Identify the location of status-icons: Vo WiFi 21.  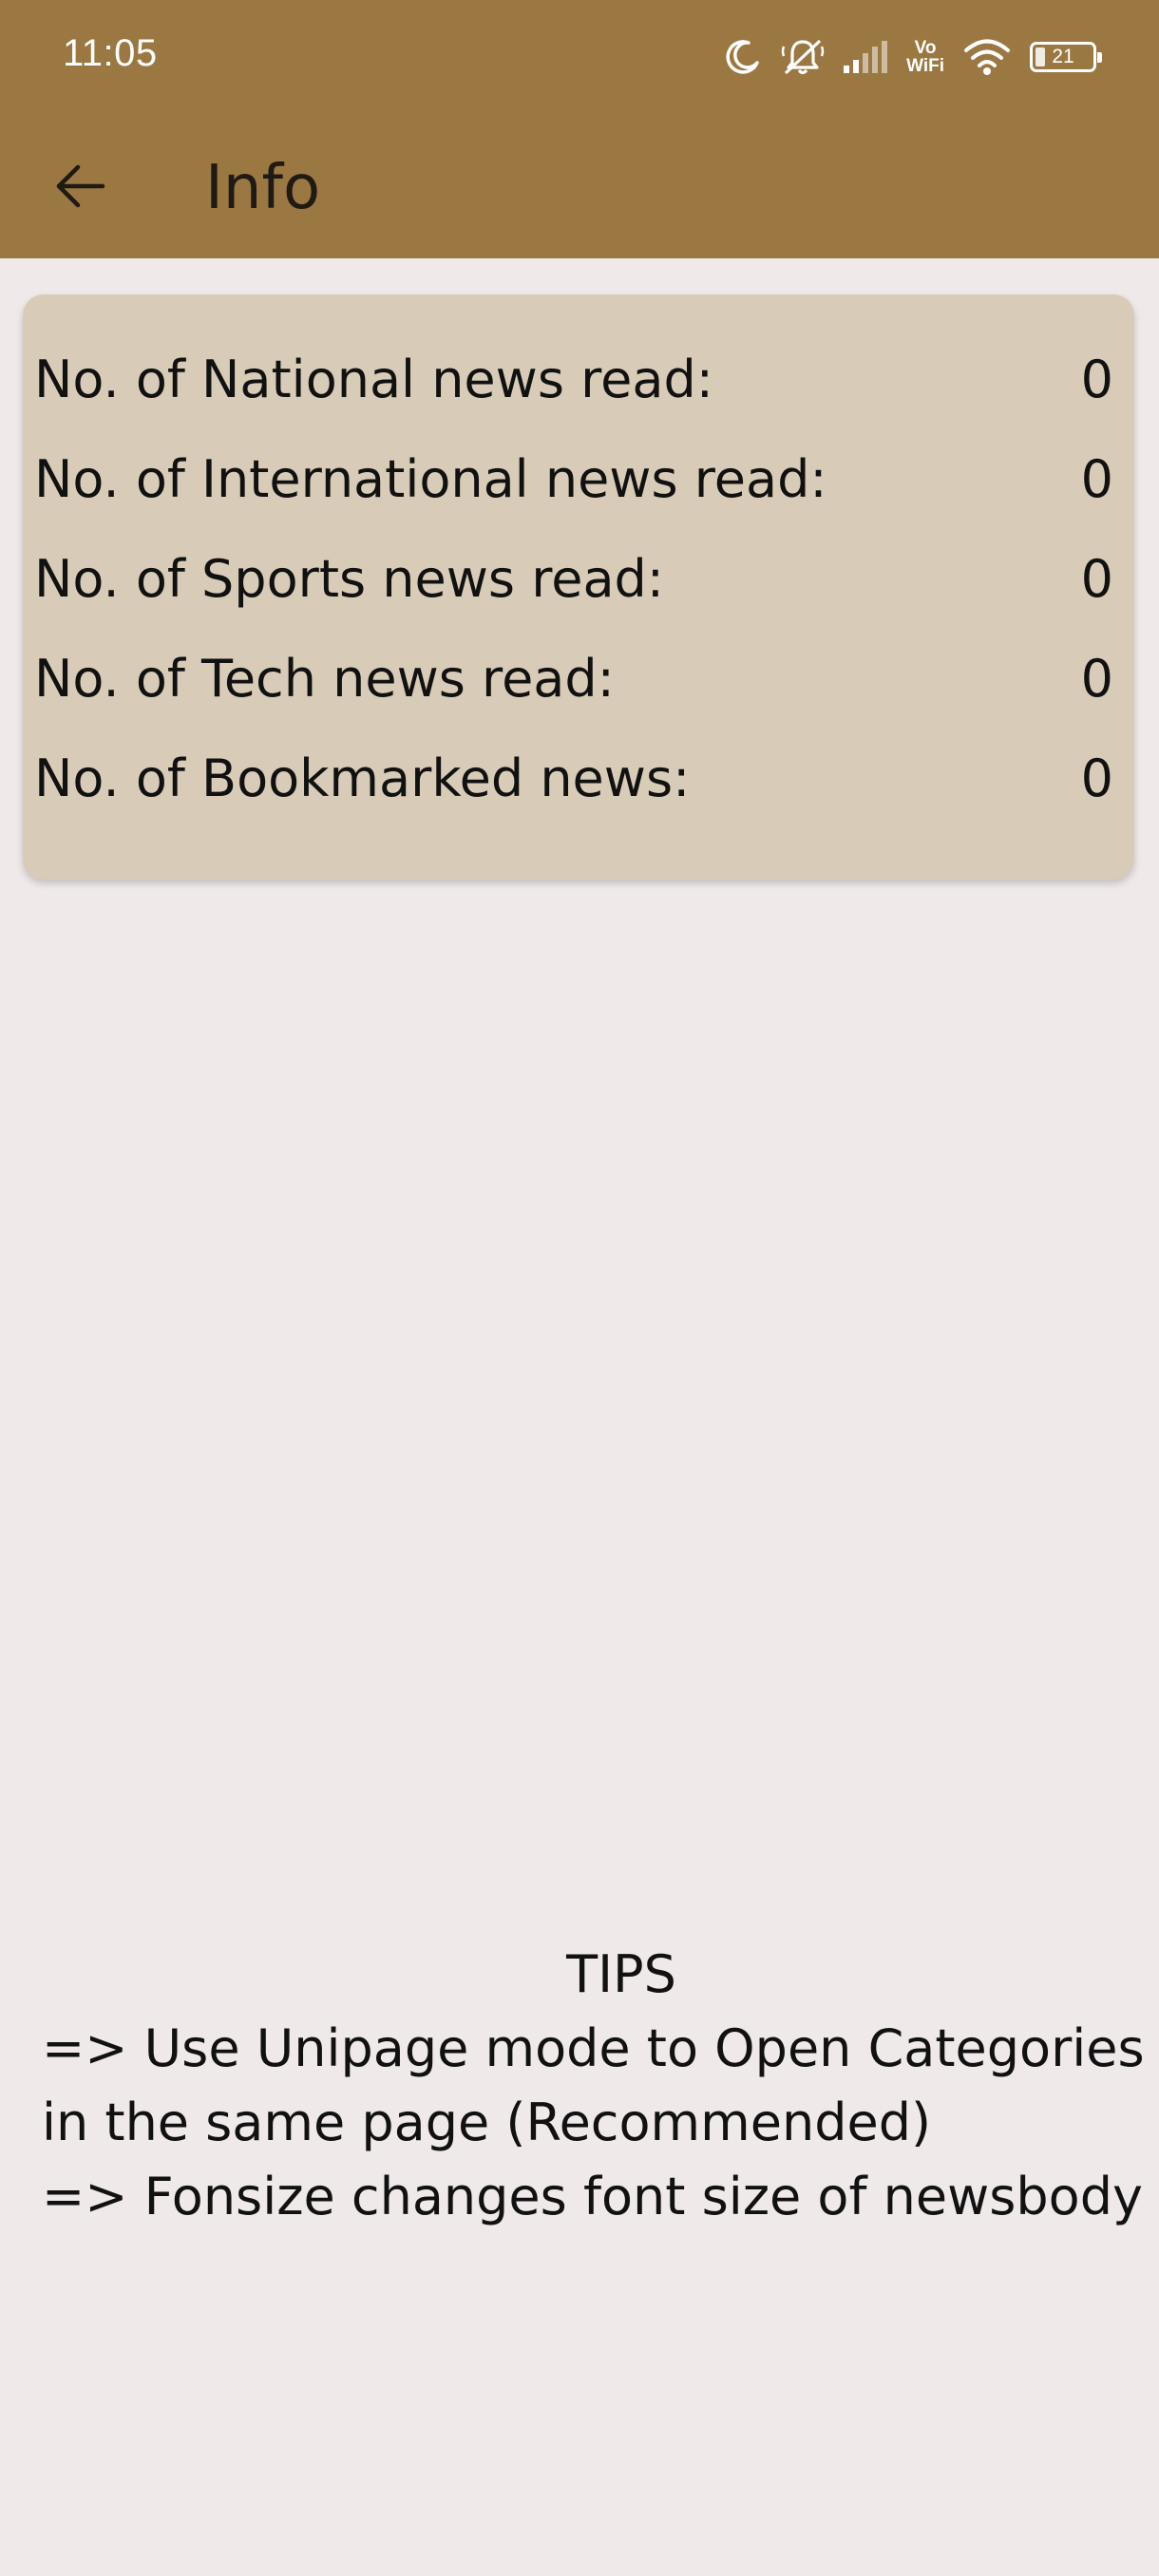
(913, 56).